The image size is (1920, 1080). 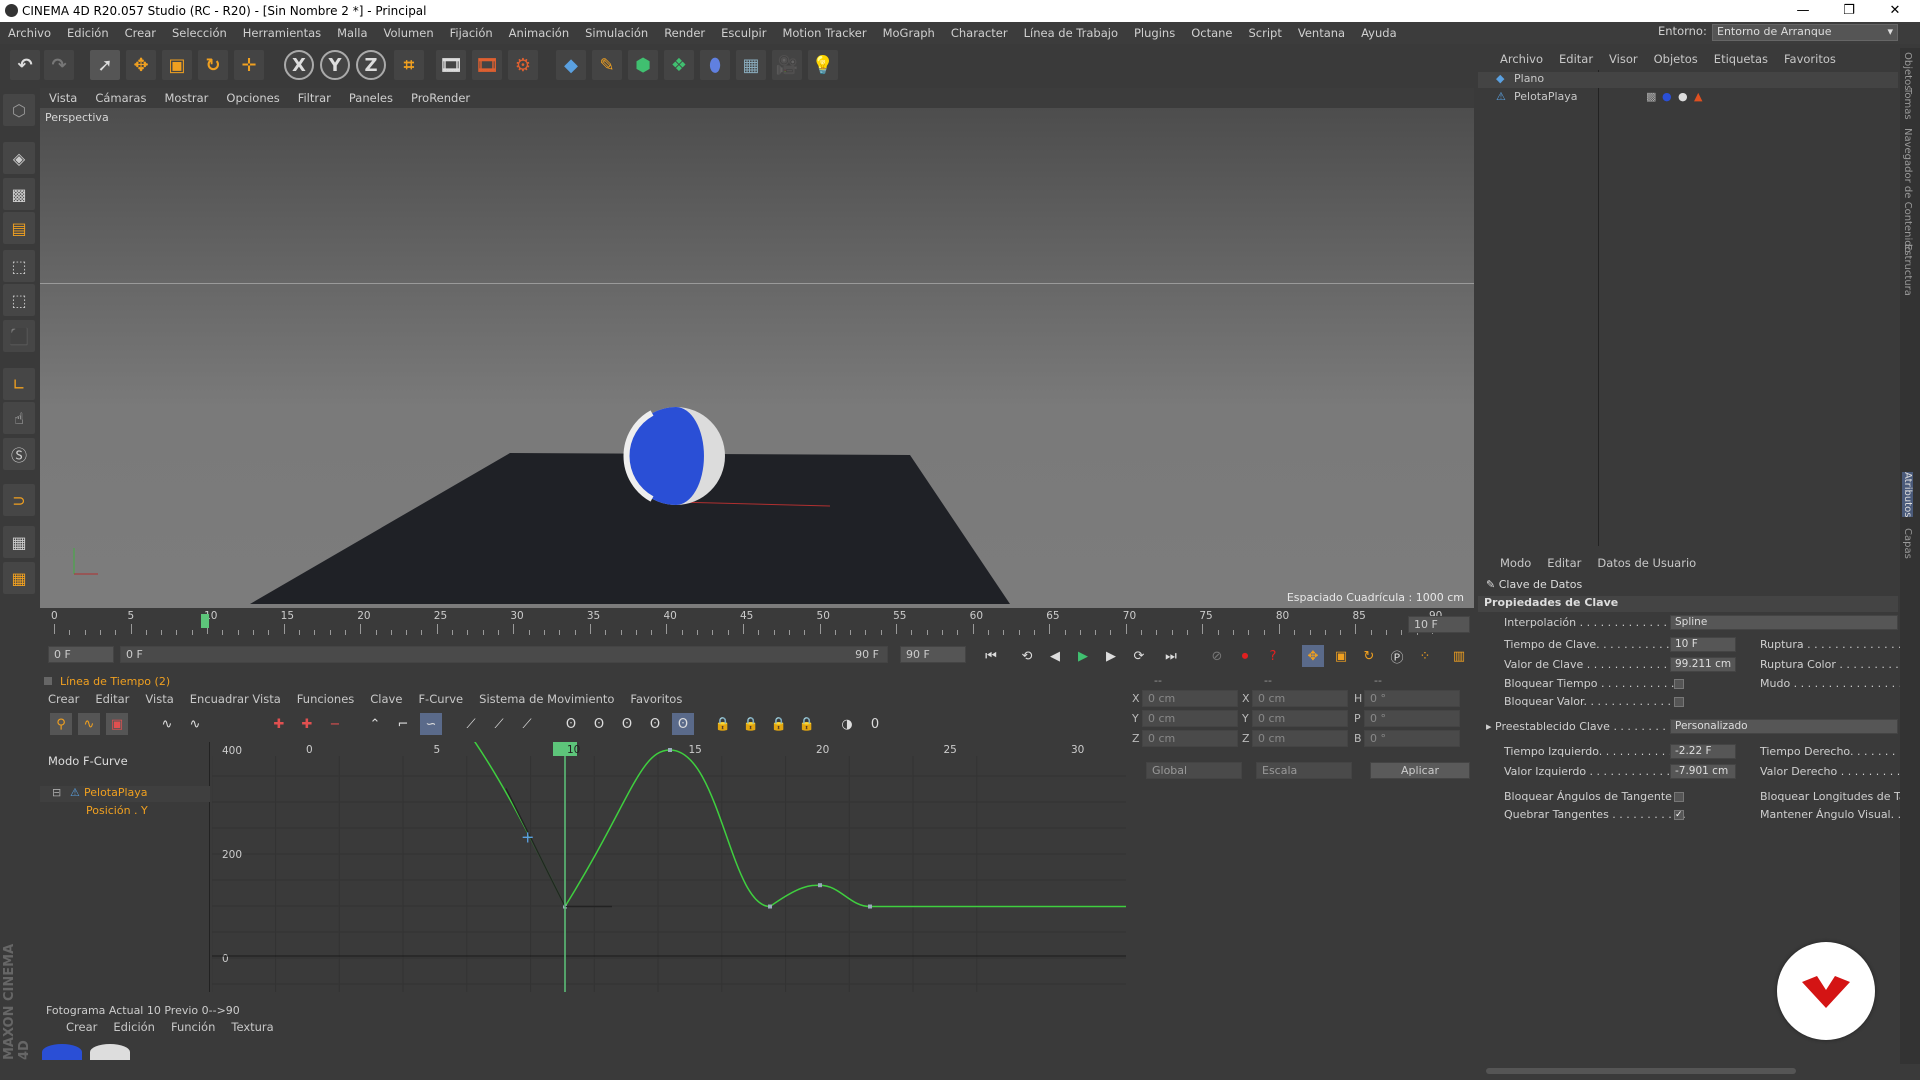 I want to click on menu-item: Ayuda, so click(x=1379, y=33).